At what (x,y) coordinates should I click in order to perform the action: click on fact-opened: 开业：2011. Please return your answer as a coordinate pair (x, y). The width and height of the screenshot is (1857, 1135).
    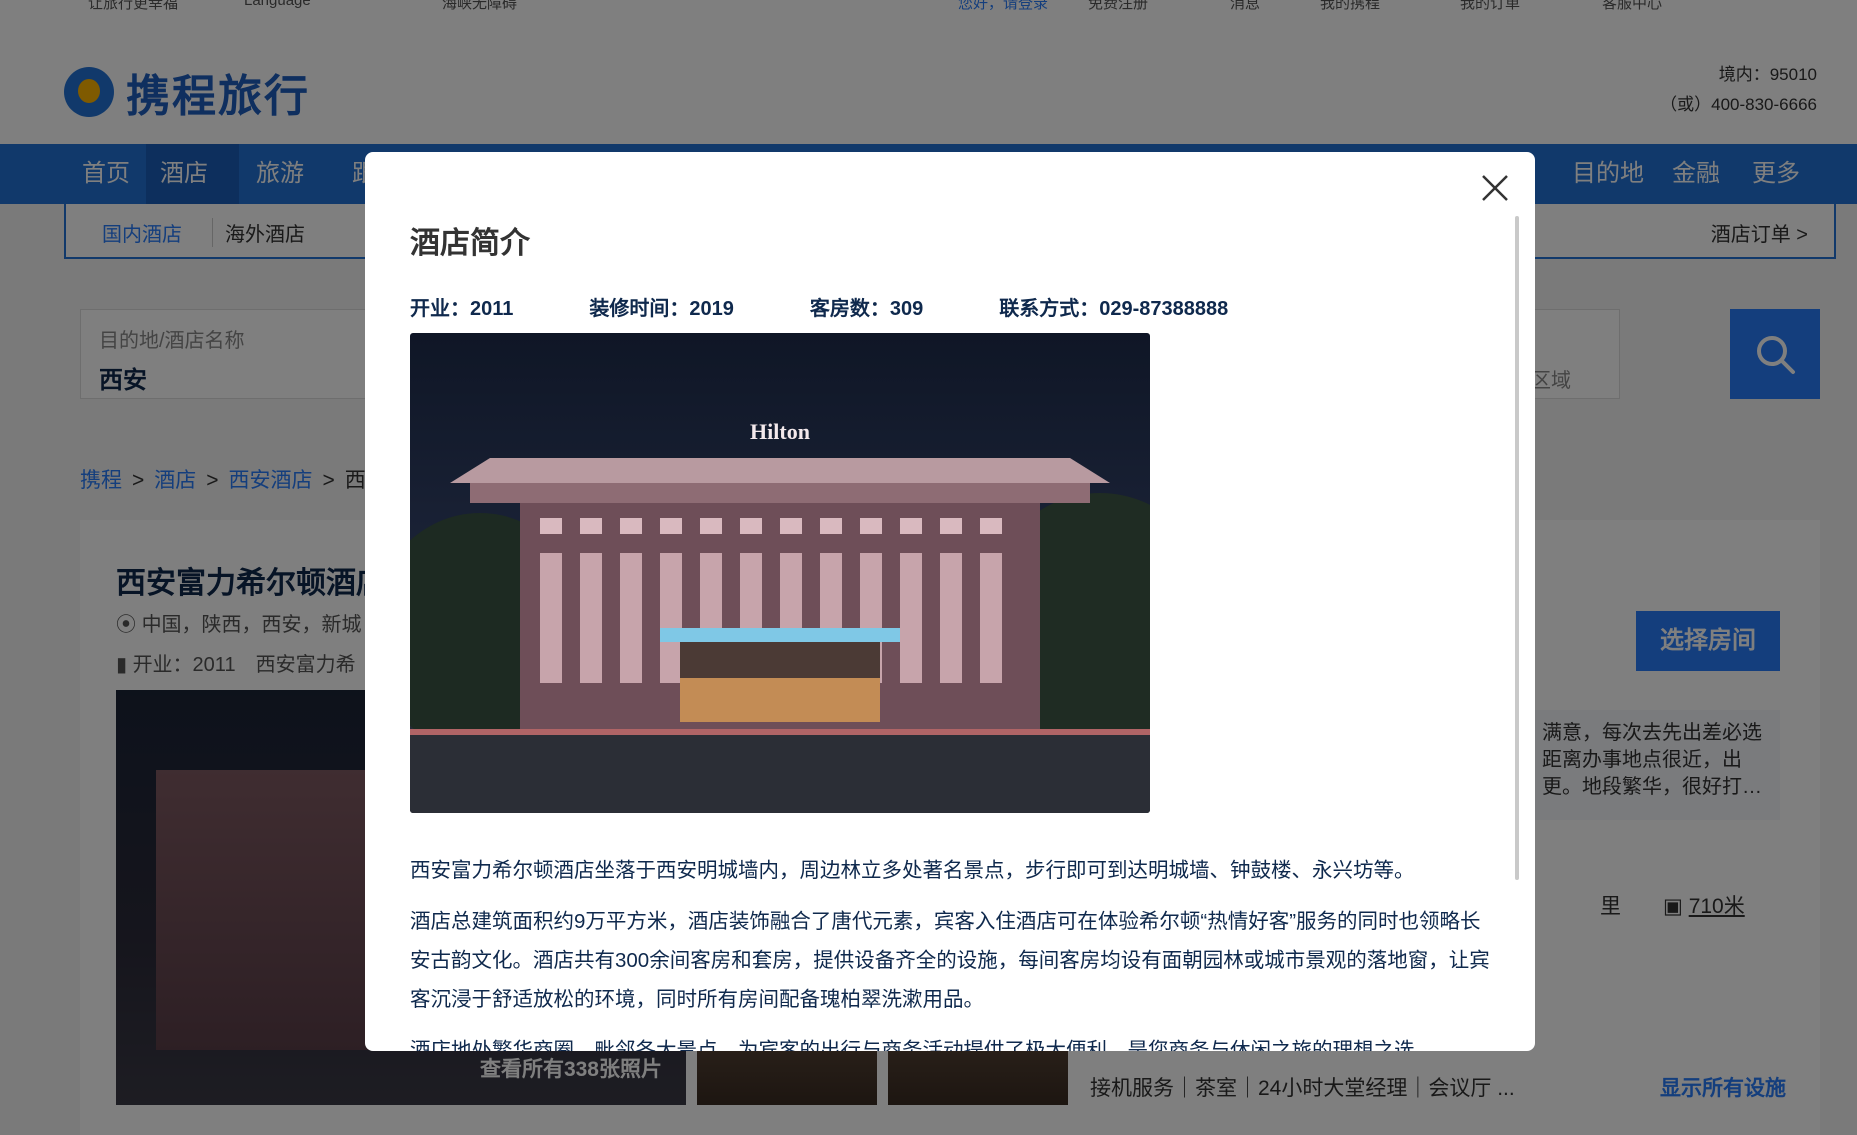
    Looking at the image, I should click on (462, 309).